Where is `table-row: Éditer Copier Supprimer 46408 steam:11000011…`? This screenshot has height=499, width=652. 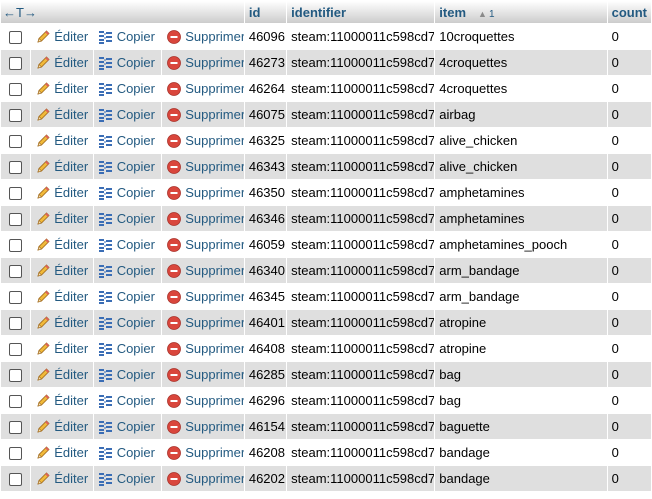 table-row: Éditer Copier Supprimer 46408 steam:11000011… is located at coordinates (326, 348).